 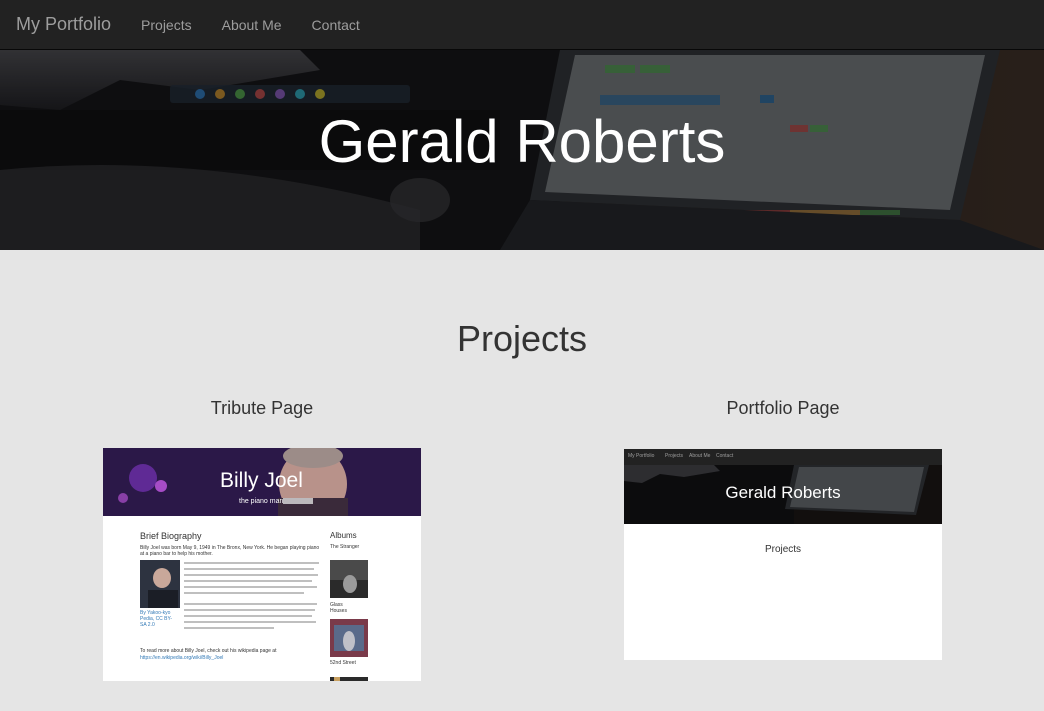 What do you see at coordinates (336, 25) in the screenshot?
I see `nav-link-contact: Contact` at bounding box center [336, 25].